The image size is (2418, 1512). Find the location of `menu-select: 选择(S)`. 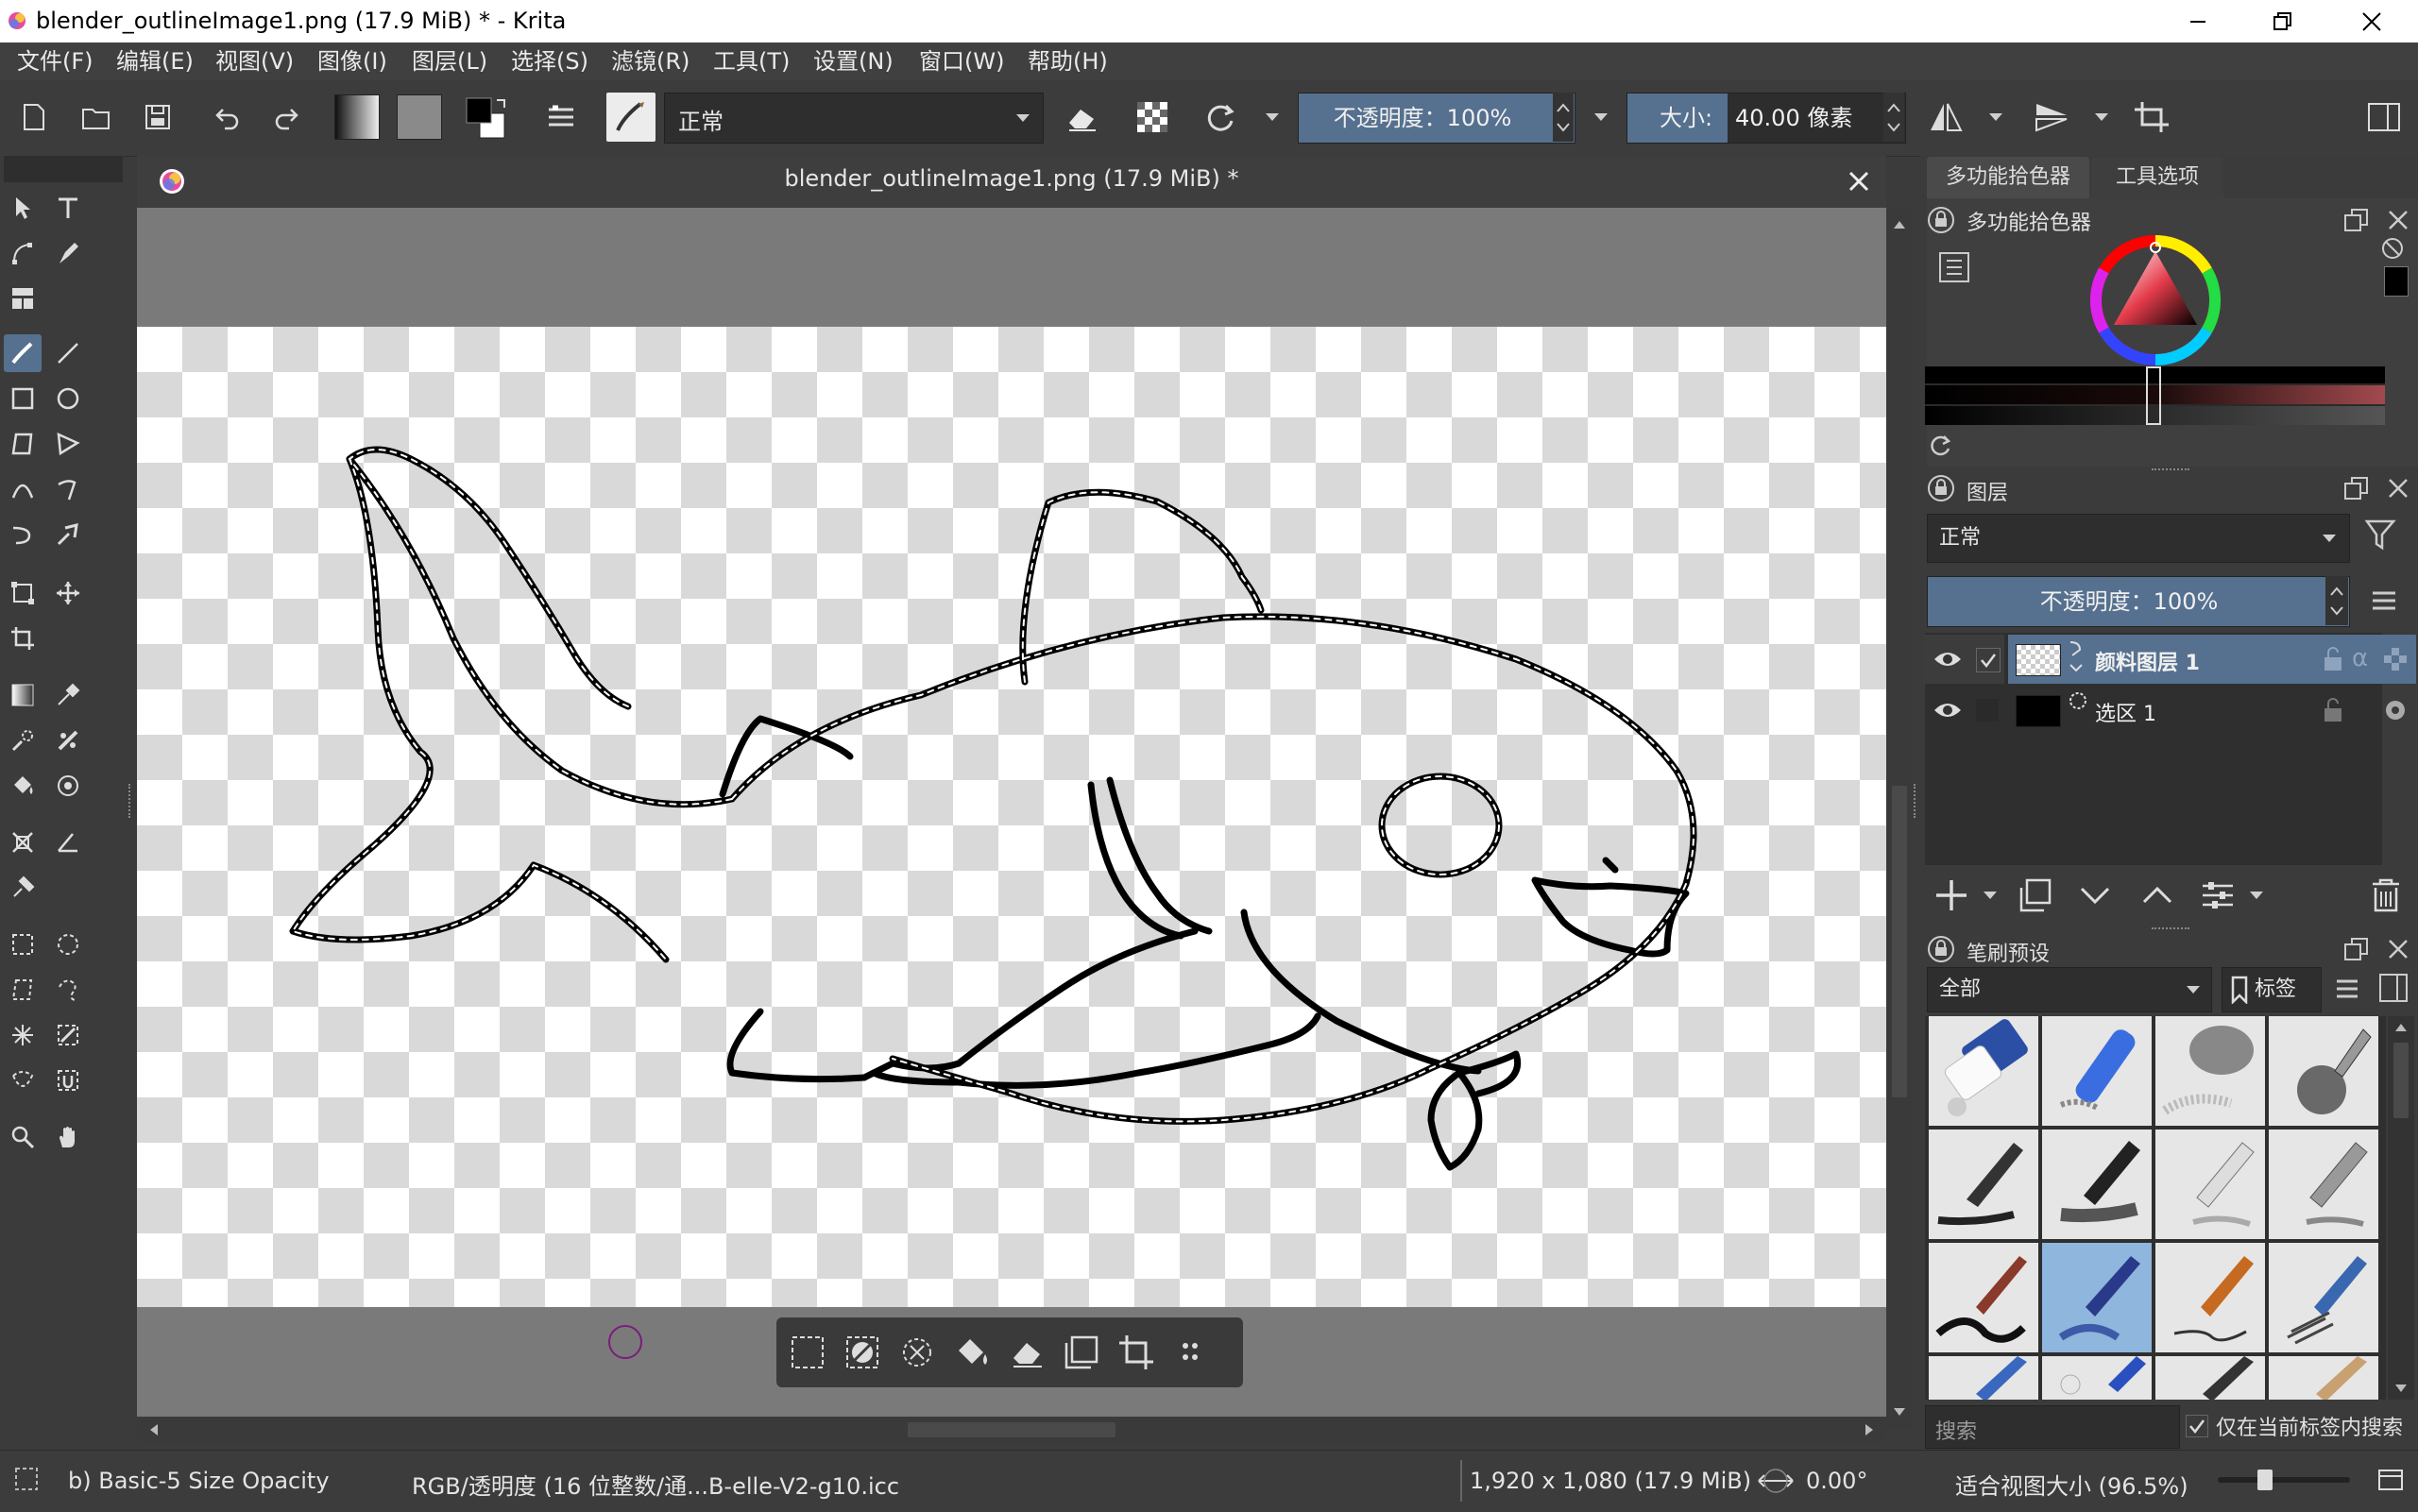

menu-select: 选择(S) is located at coordinates (549, 61).